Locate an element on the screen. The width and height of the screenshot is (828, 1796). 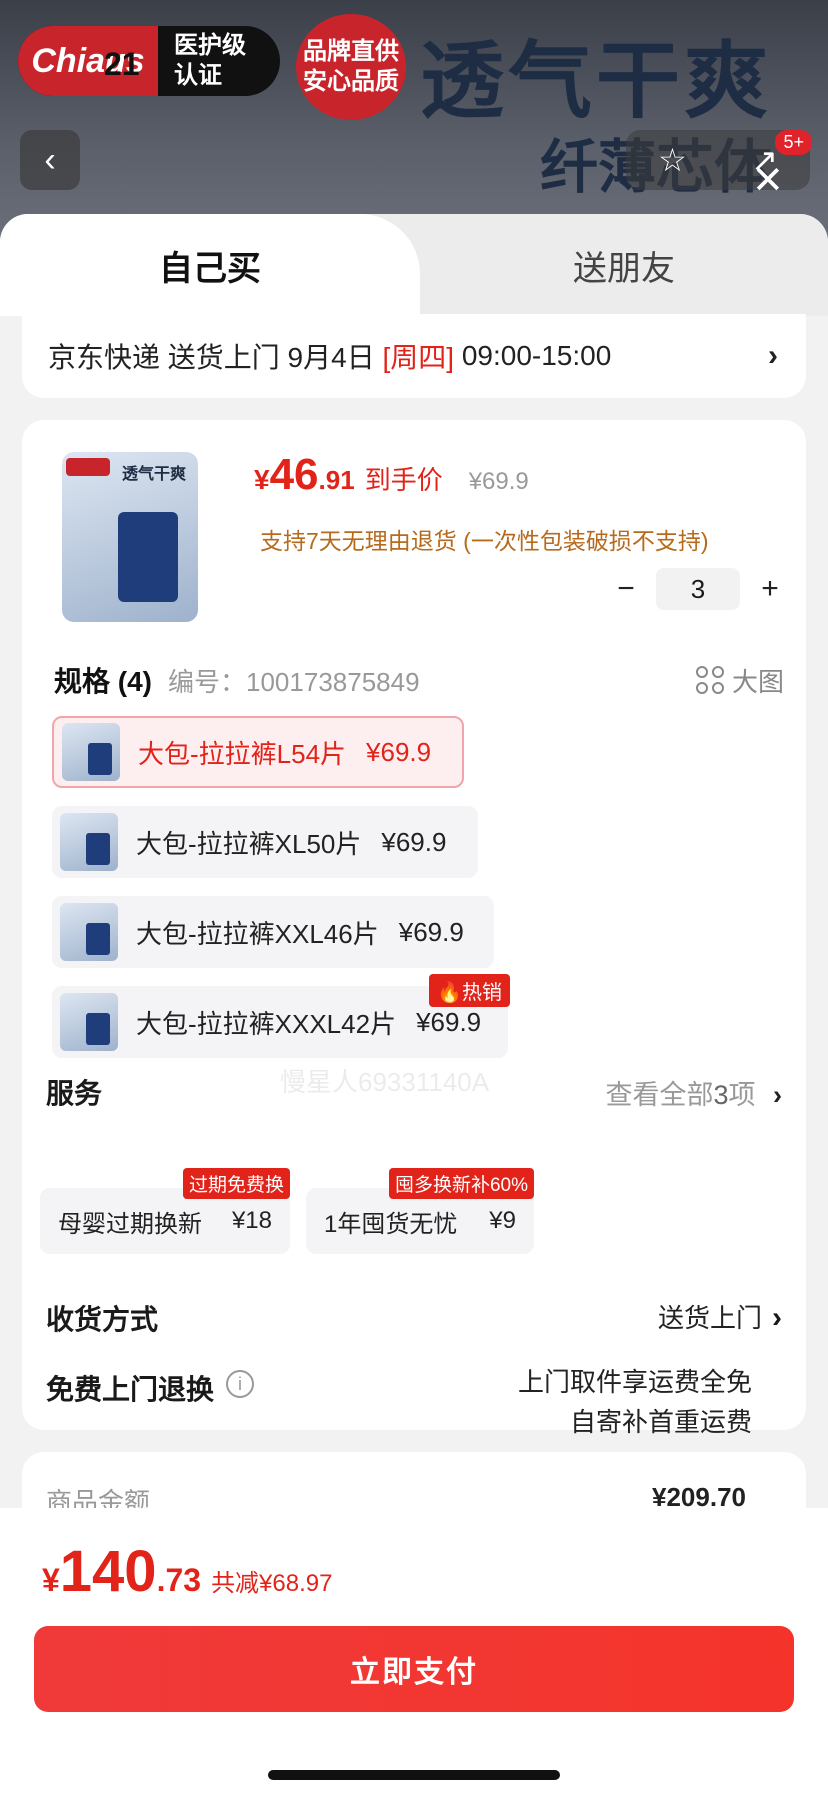
product-thumbnail: 透气干爽 is located at coordinates (130, 537).